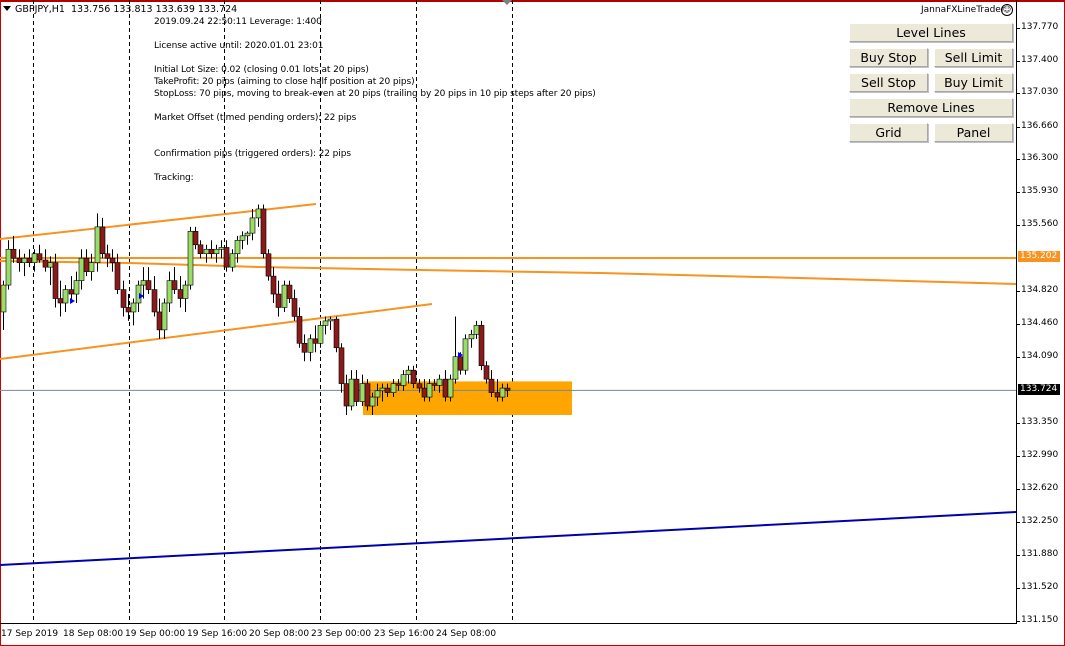 The image size is (1065, 646). I want to click on long-support-trendline, so click(508, 538).